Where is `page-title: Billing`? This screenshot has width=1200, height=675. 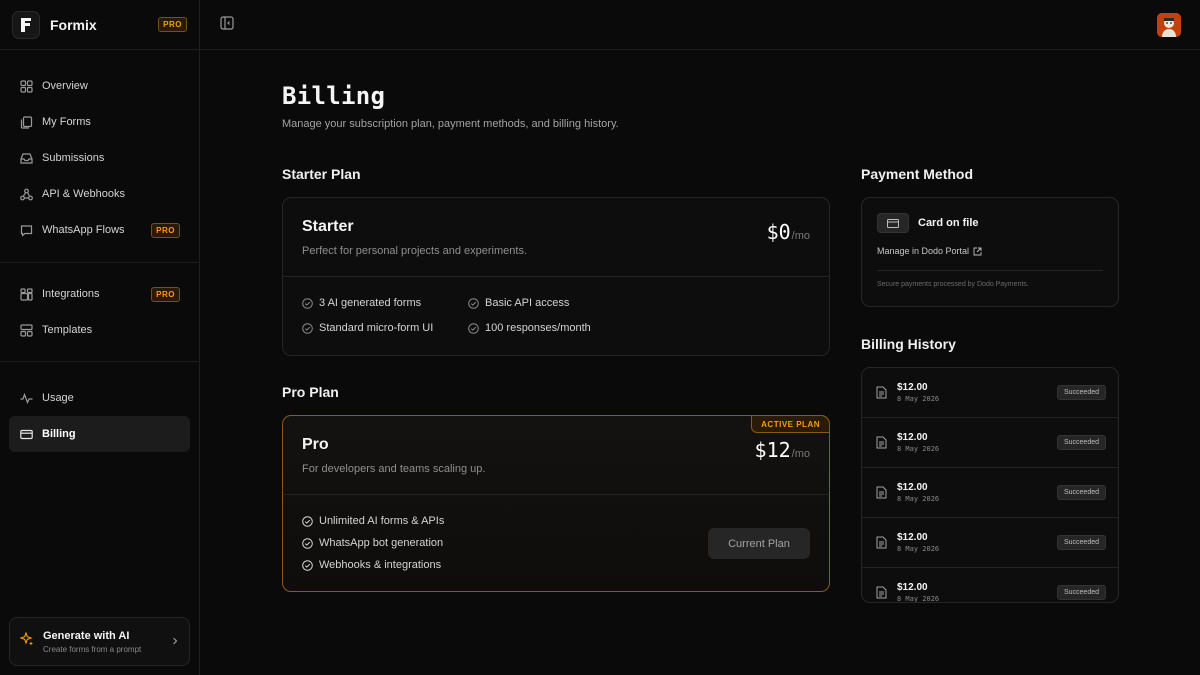
page-title: Billing is located at coordinates (334, 96).